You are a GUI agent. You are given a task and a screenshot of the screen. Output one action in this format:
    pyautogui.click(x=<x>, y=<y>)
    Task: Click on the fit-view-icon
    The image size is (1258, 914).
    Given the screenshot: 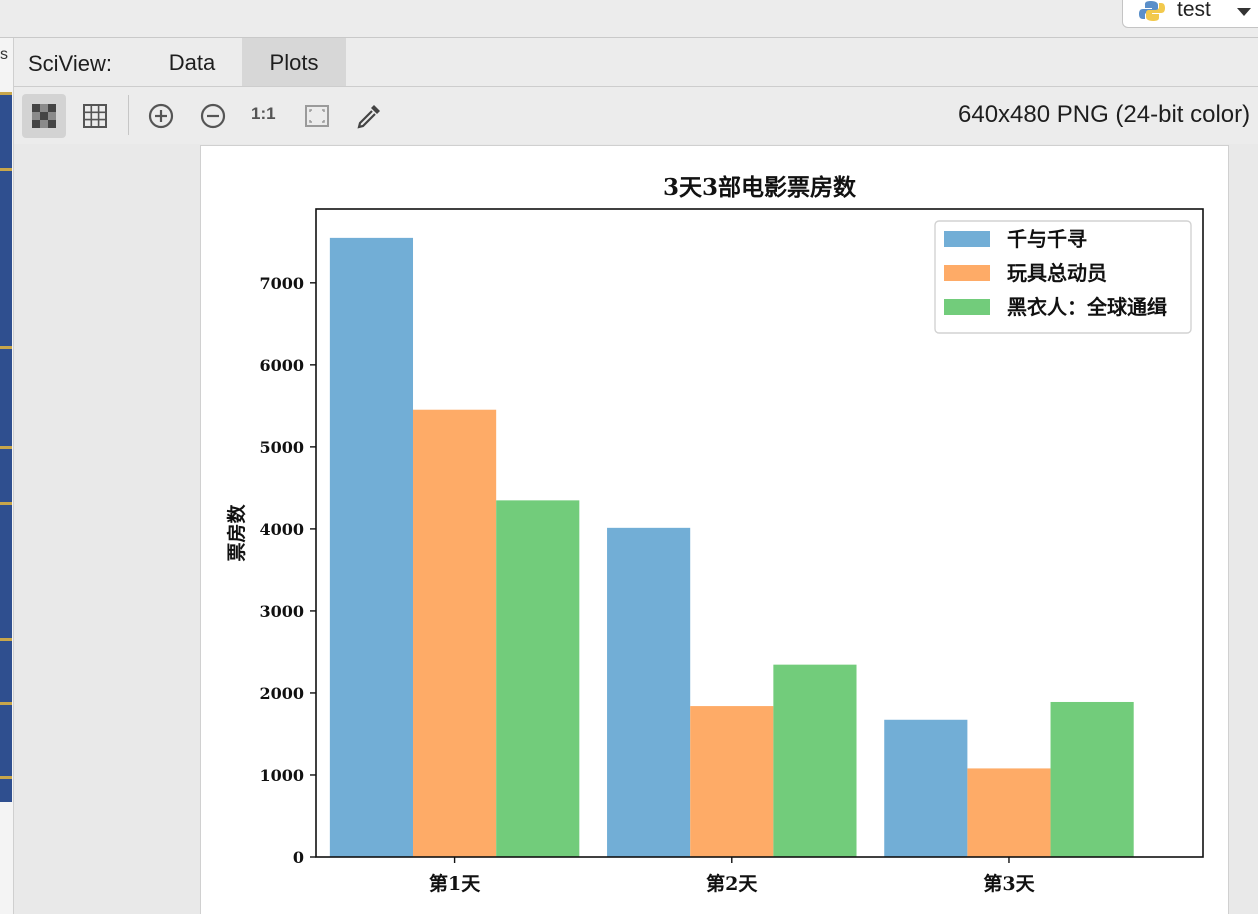 What is the action you would take?
    pyautogui.click(x=44, y=116)
    